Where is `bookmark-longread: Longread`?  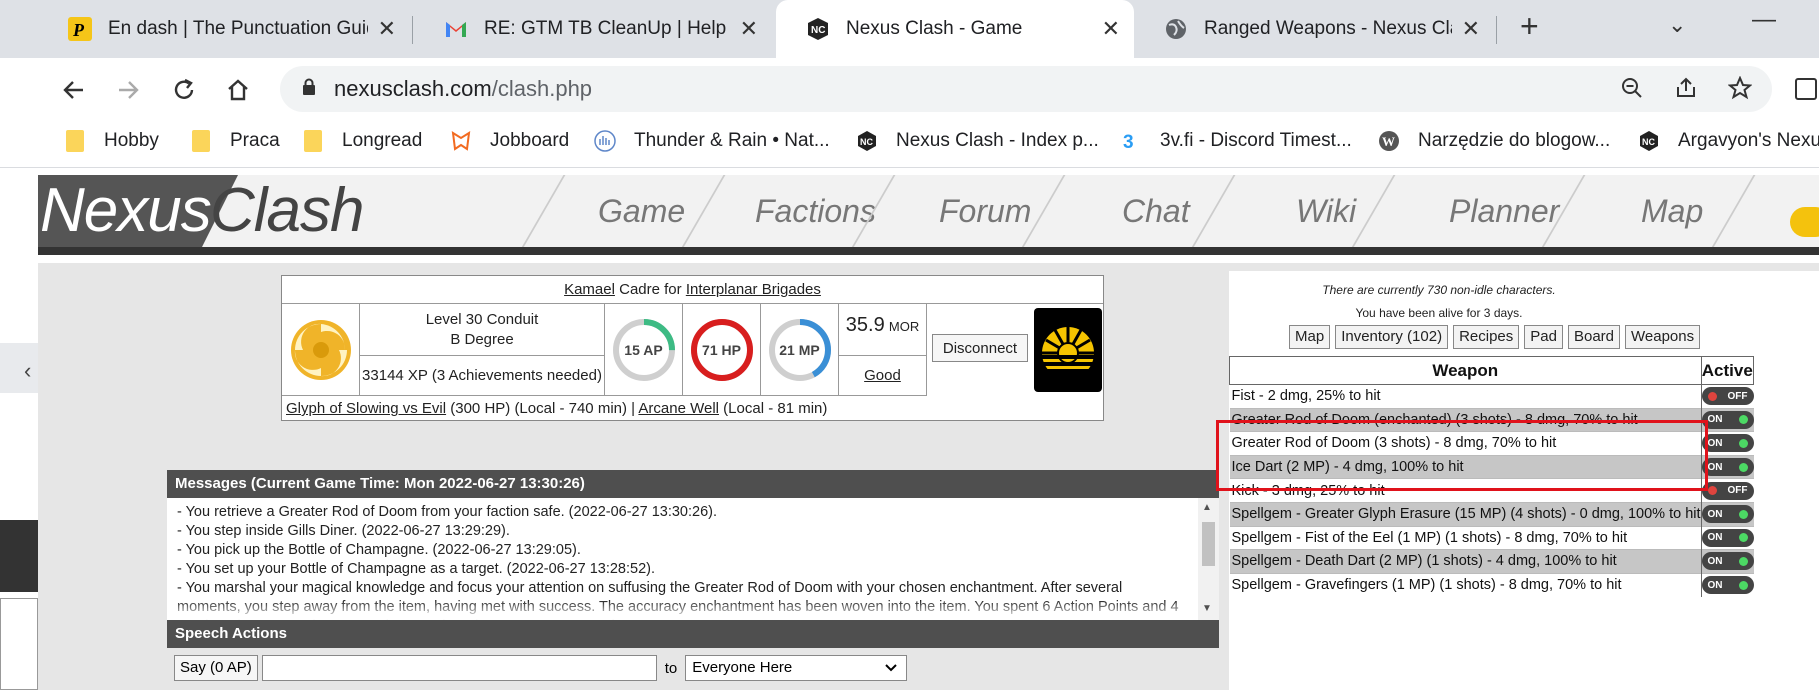
bookmark-longread: Longread is located at coordinates (362, 141).